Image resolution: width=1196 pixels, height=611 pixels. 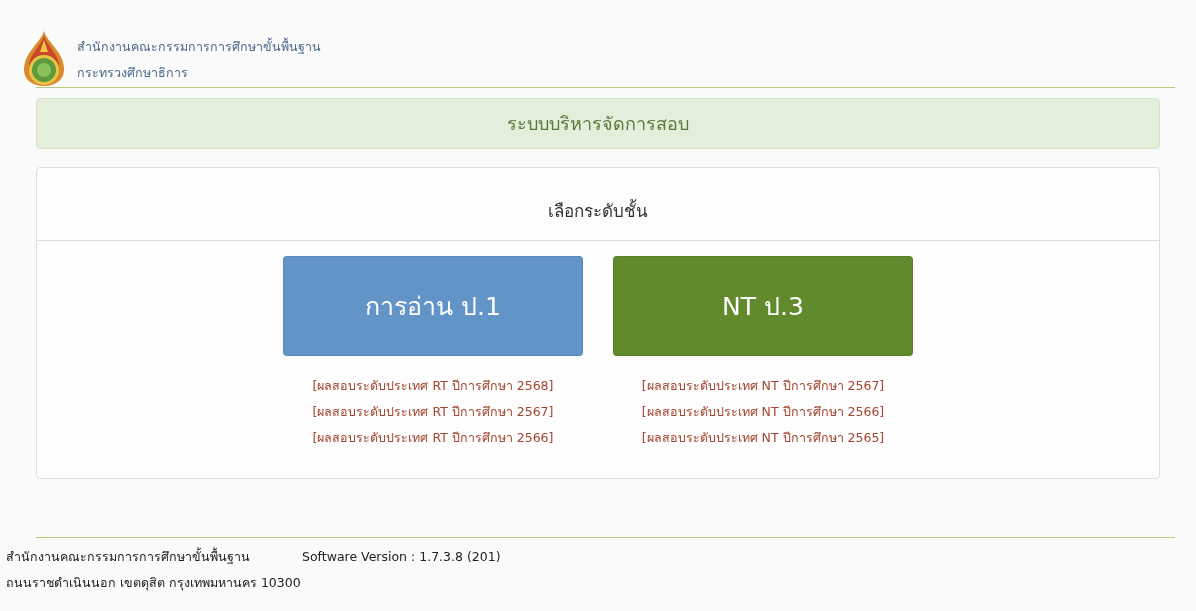 What do you see at coordinates (763, 306) in the screenshot?
I see `level-button: NT ป.3` at bounding box center [763, 306].